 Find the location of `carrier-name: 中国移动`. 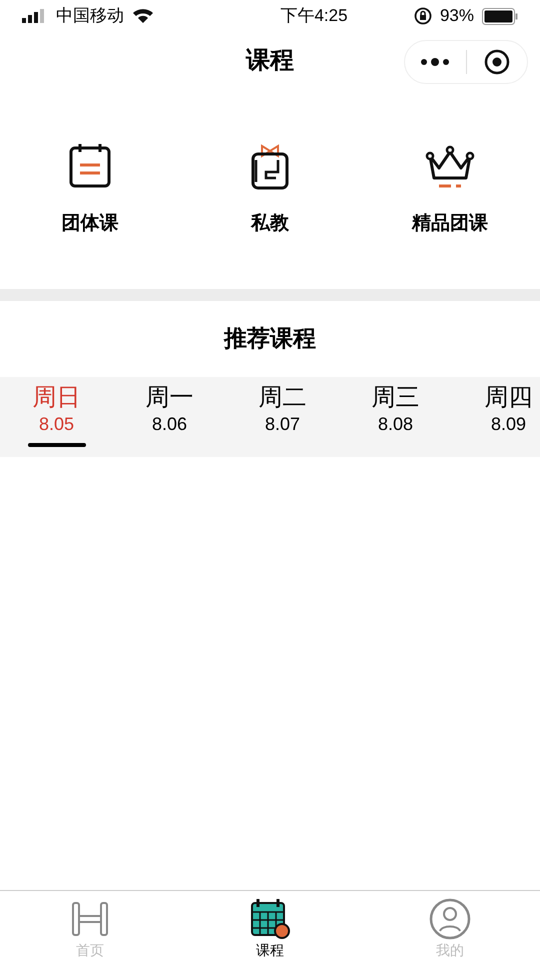

carrier-name: 中国移动 is located at coordinates (90, 16).